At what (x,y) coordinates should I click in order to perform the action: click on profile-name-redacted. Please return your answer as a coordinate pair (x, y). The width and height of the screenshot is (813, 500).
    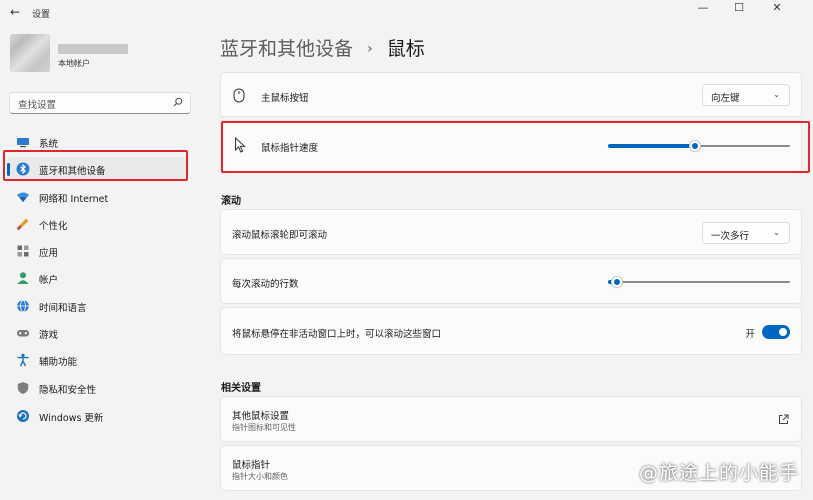
    Looking at the image, I should click on (93, 49).